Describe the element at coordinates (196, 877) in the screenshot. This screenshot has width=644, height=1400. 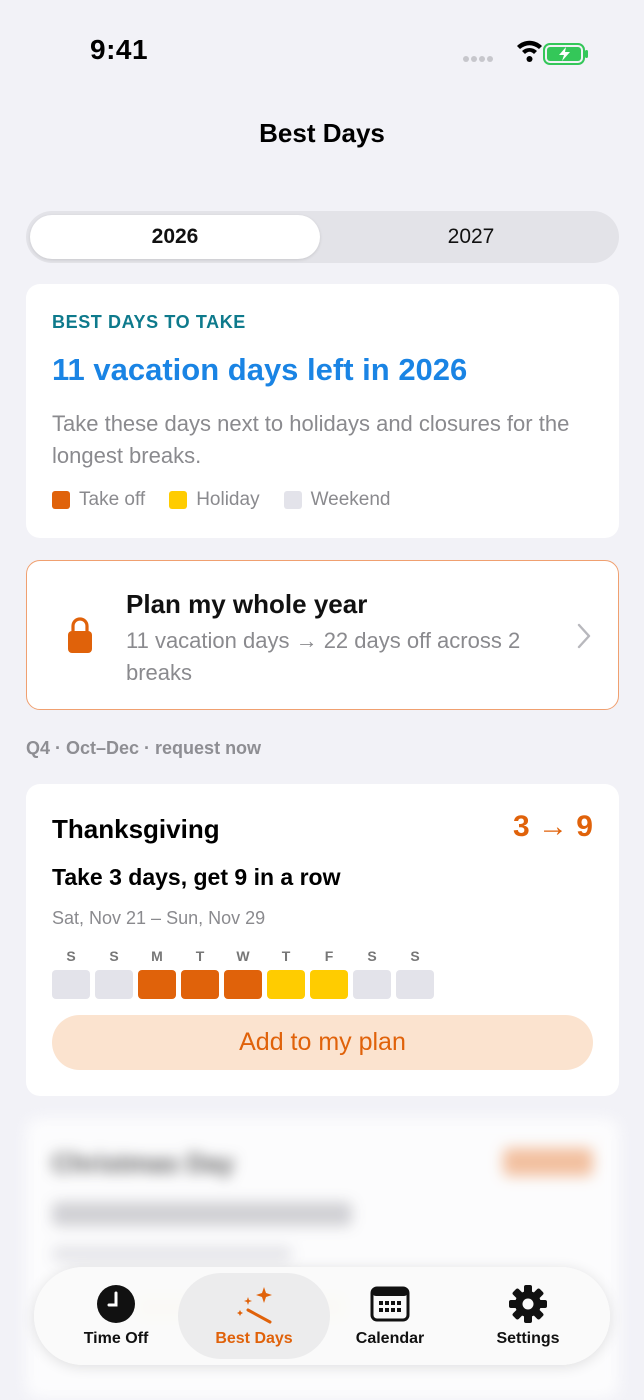
I see `break-subtitle: Take 3 days, get 9 in a row` at that location.